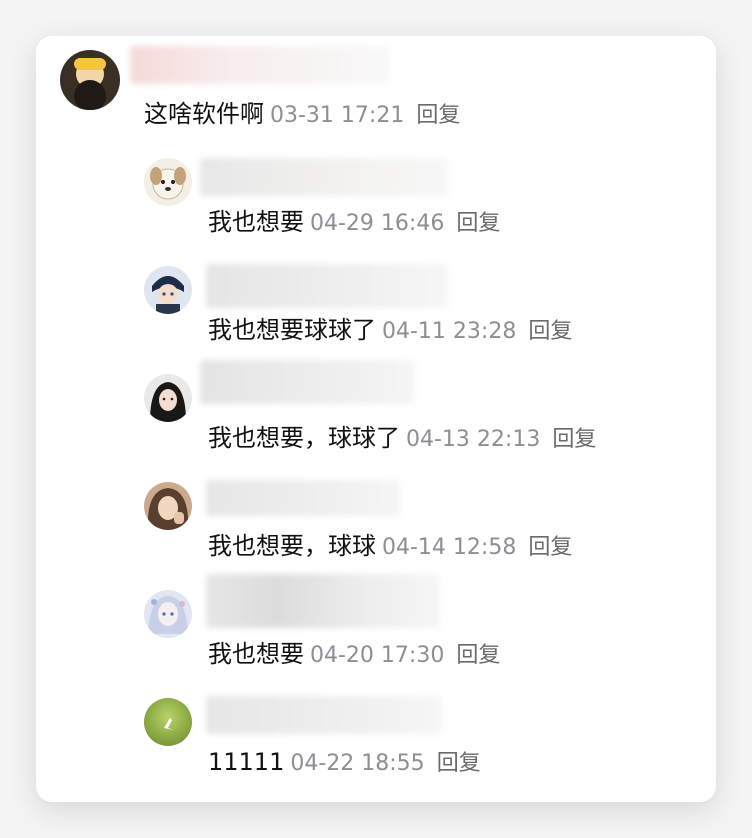  What do you see at coordinates (449, 547) in the screenshot?
I see `comment-time: 04-14 12:58` at bounding box center [449, 547].